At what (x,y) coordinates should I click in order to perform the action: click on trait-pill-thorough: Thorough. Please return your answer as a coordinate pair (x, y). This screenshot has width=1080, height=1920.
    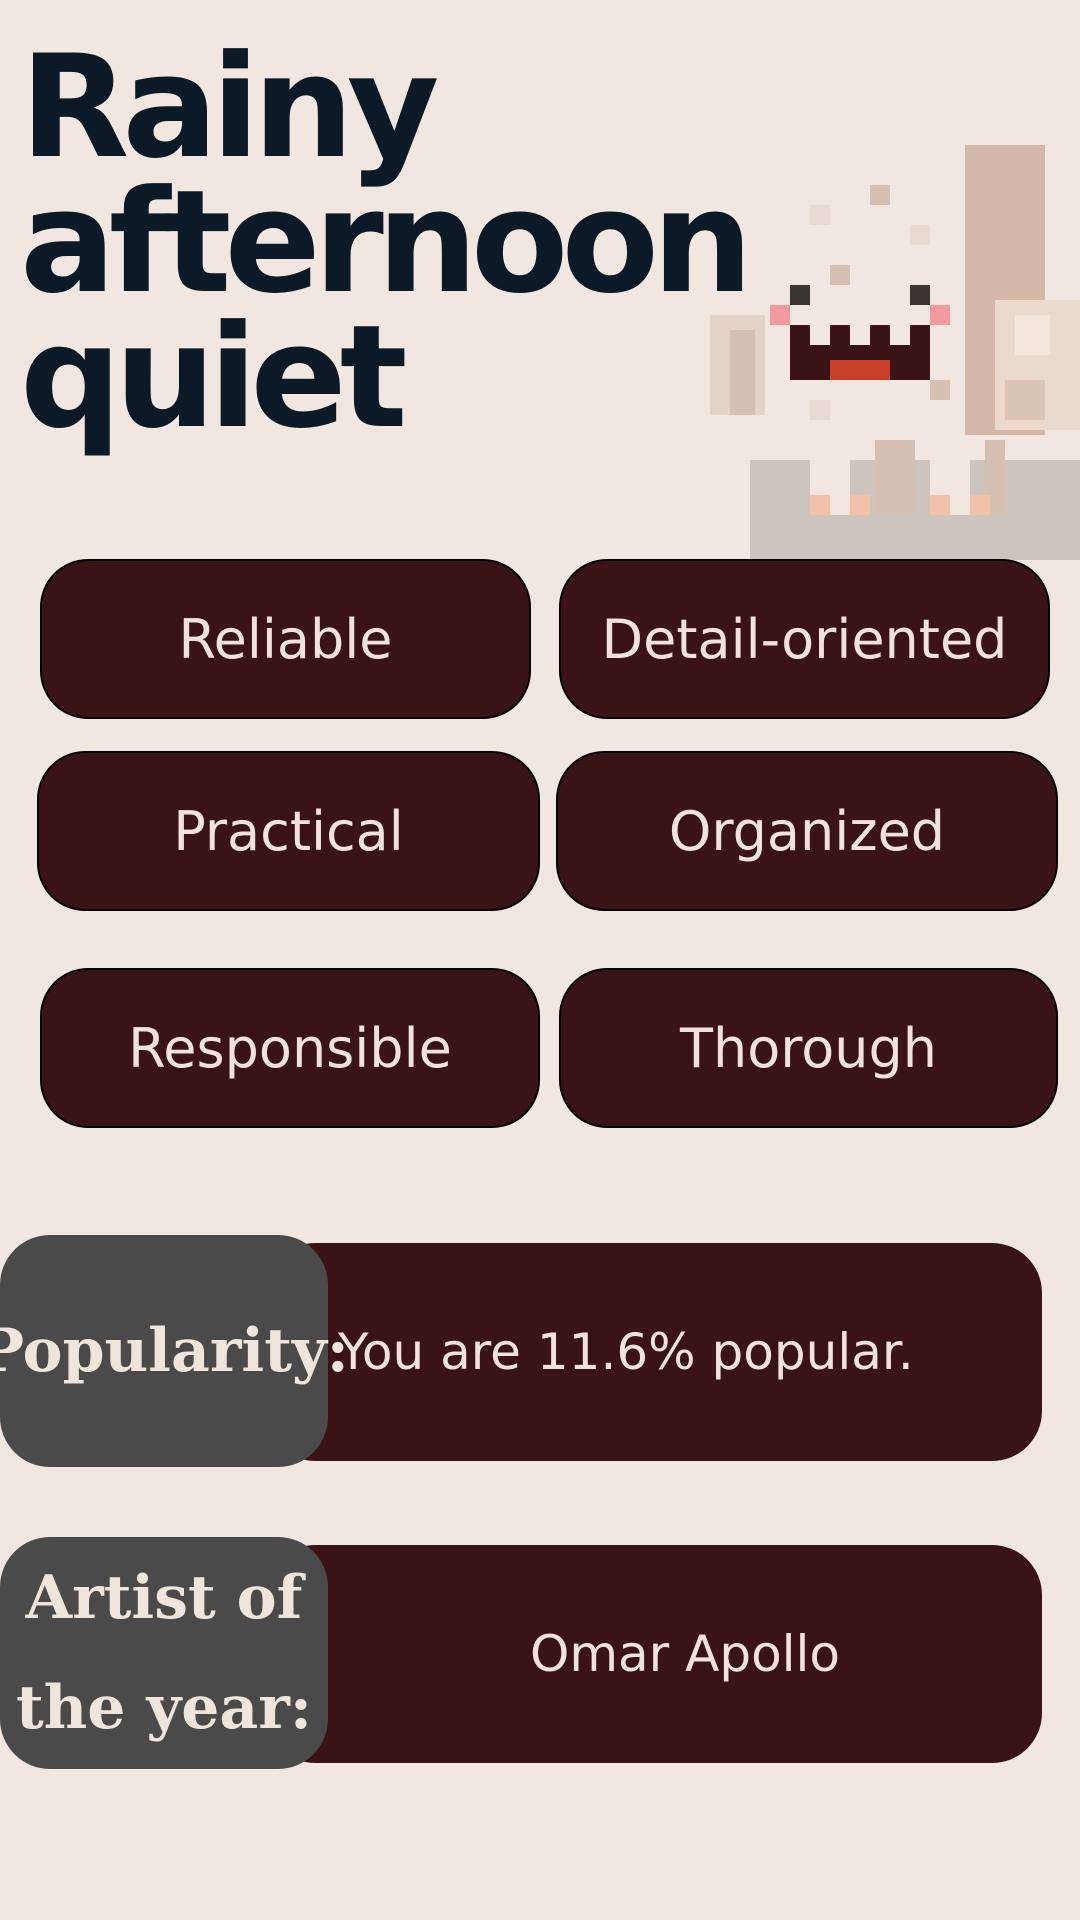
    Looking at the image, I should click on (808, 1048).